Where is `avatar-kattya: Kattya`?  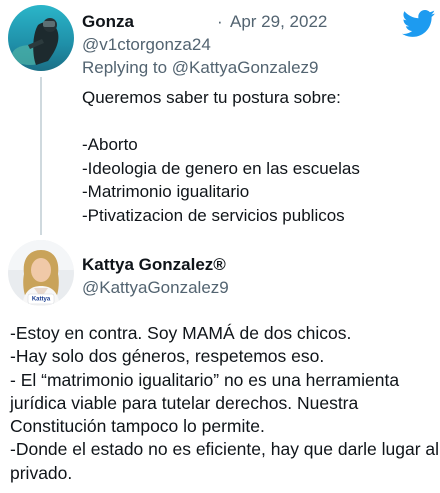 avatar-kattya: Kattya is located at coordinates (41, 273).